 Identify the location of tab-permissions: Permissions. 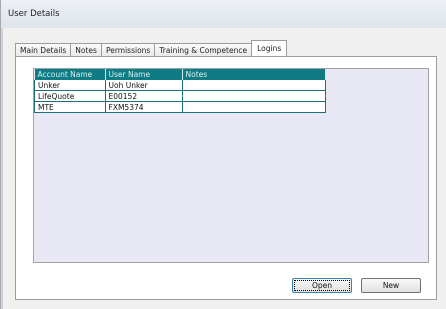
(128, 49).